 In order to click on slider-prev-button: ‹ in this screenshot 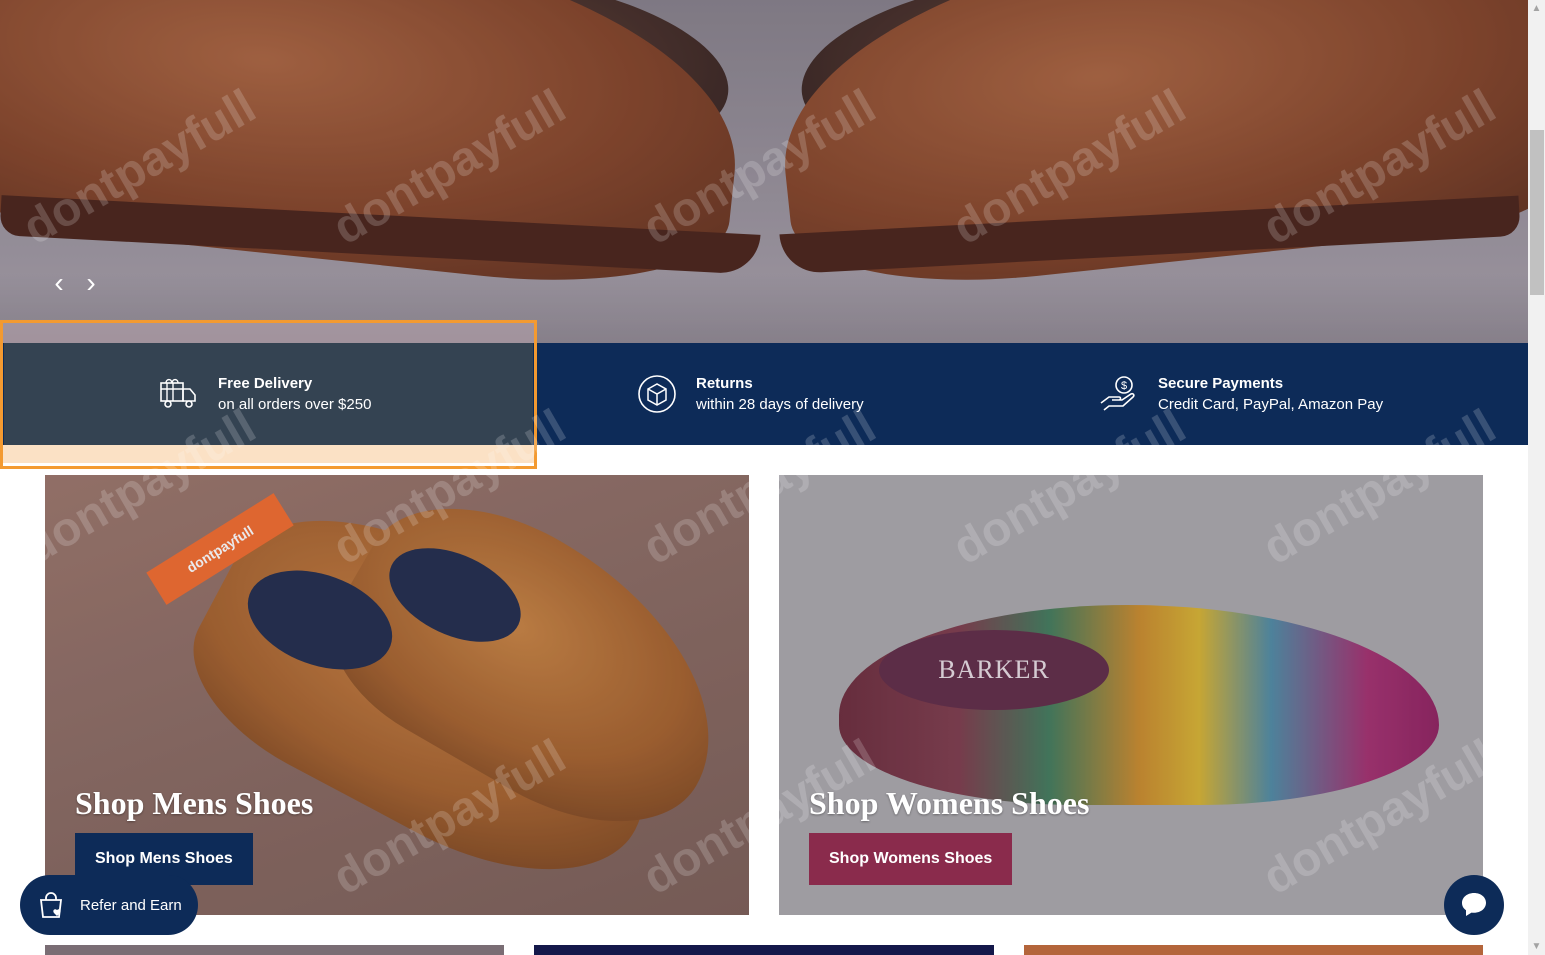, I will do `click(59, 283)`.